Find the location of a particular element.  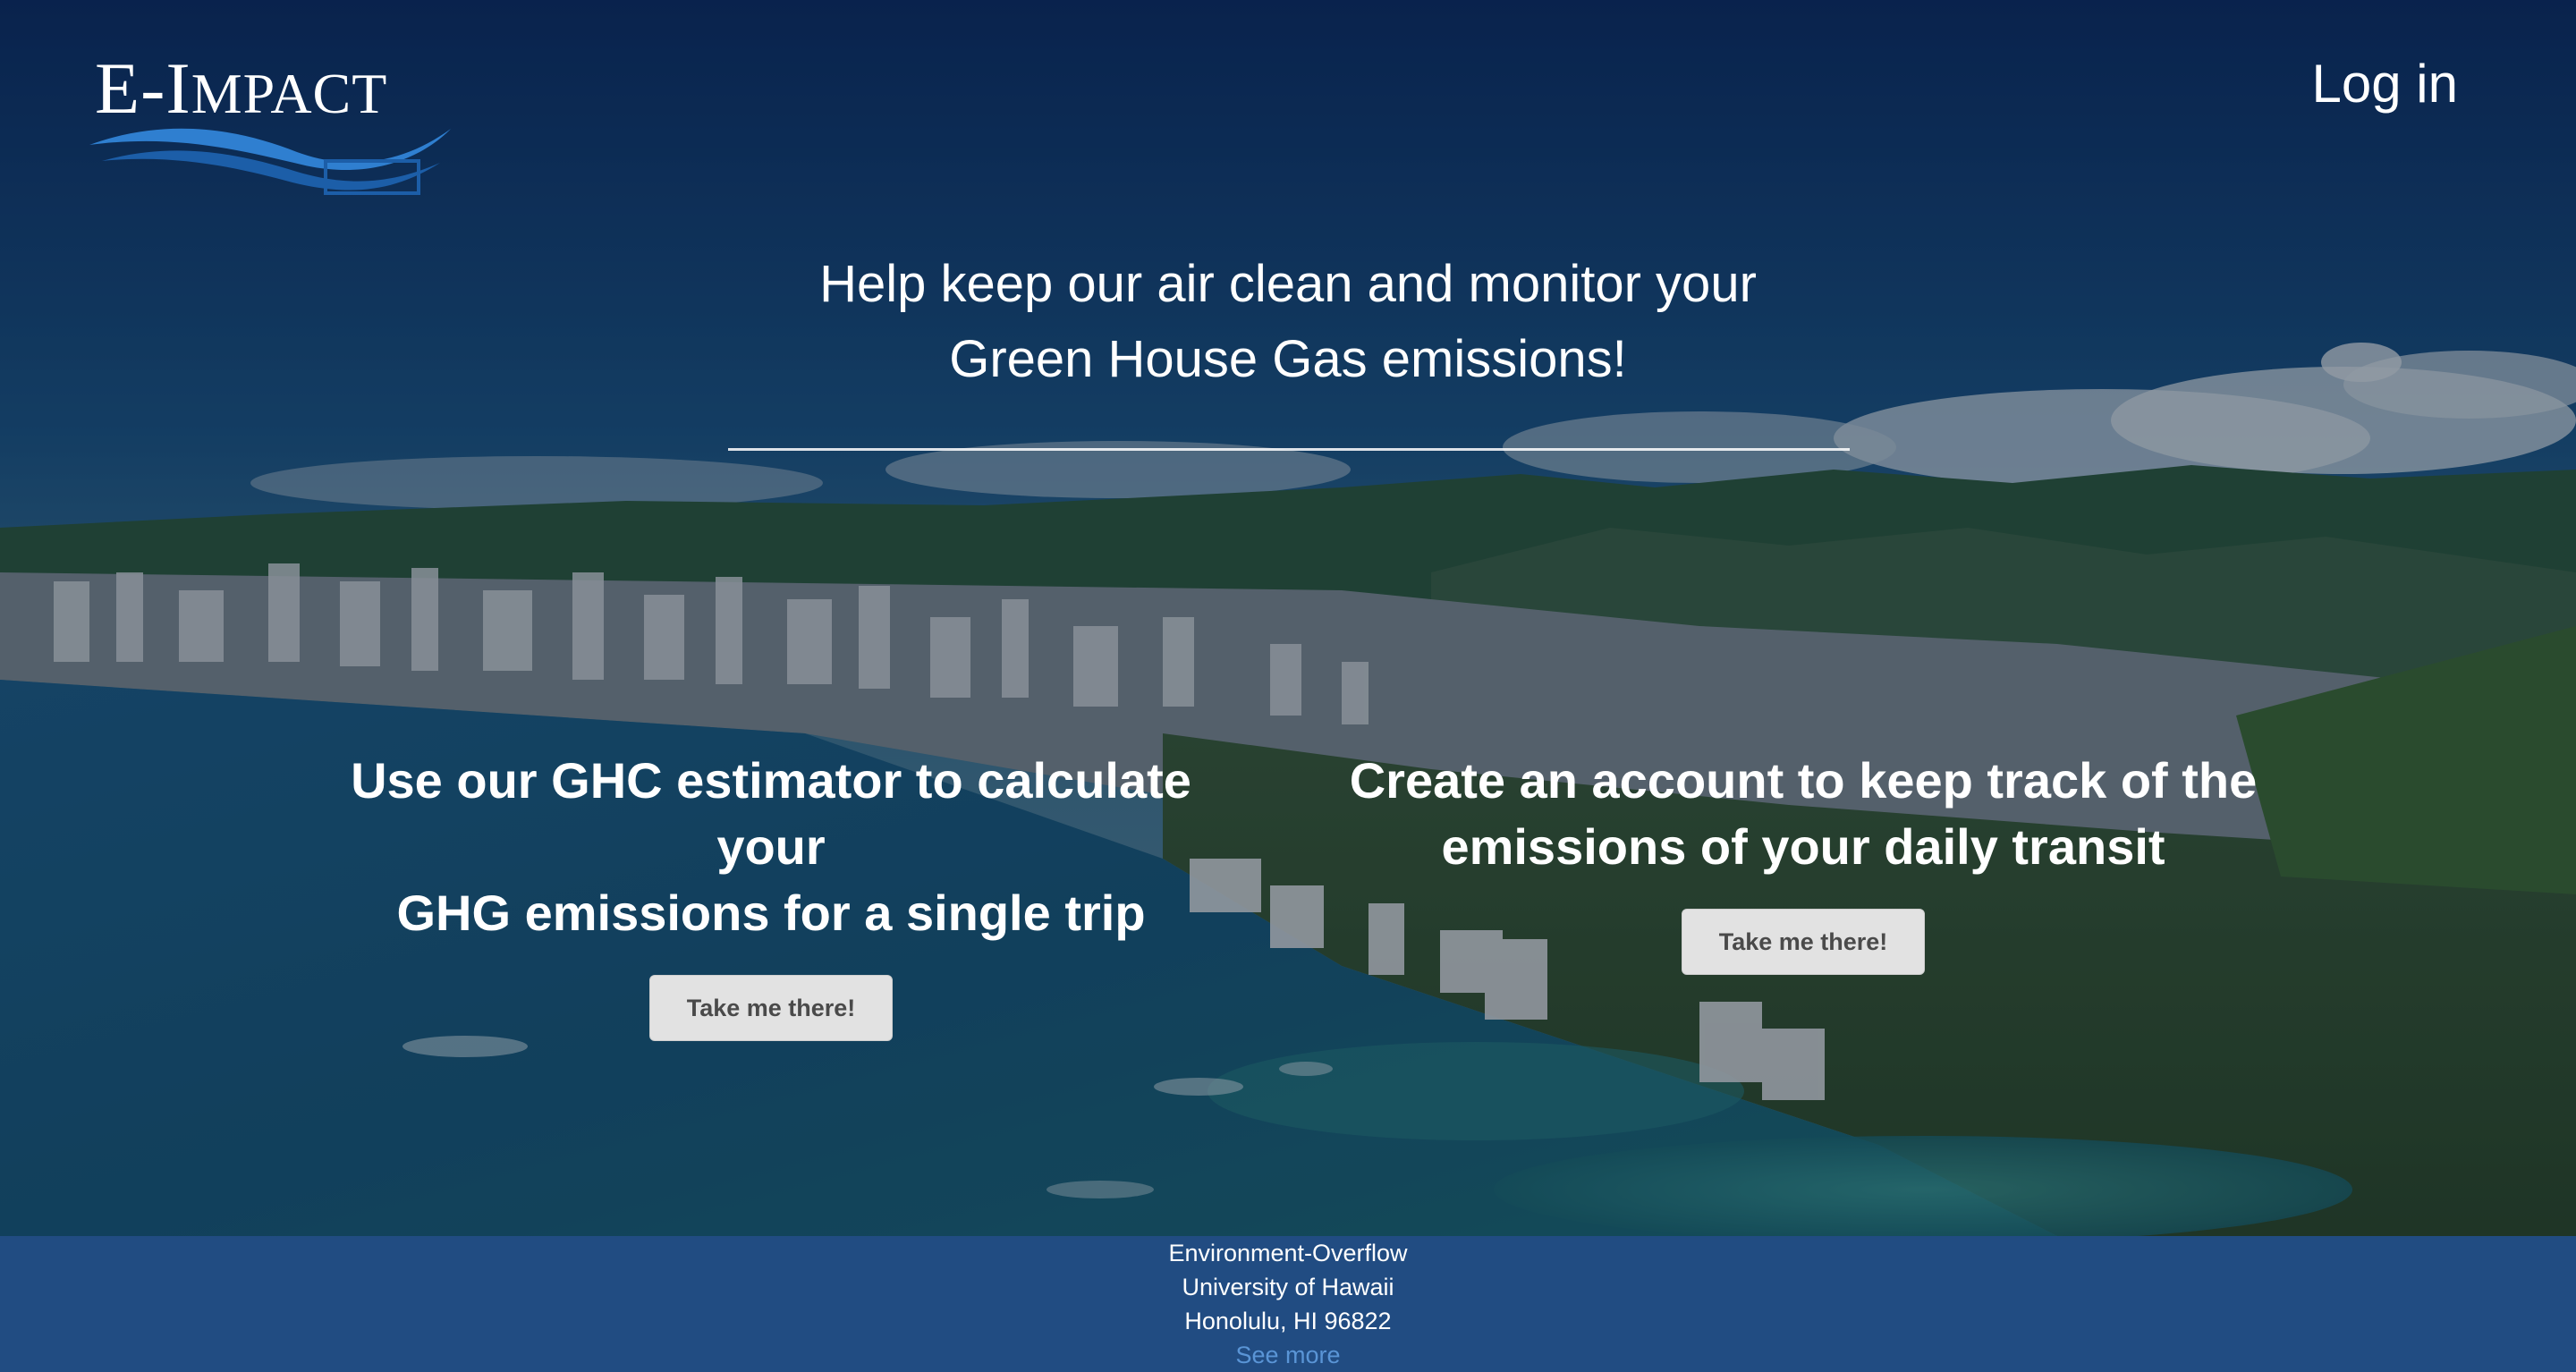

feature-account-title-line1: Create an account to keep track of the is located at coordinates (1803, 780).